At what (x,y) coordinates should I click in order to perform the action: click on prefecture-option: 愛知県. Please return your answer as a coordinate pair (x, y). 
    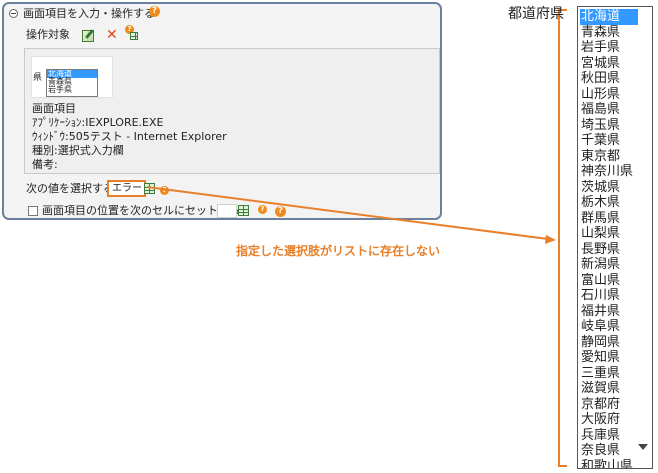
    Looking at the image, I should click on (609, 358).